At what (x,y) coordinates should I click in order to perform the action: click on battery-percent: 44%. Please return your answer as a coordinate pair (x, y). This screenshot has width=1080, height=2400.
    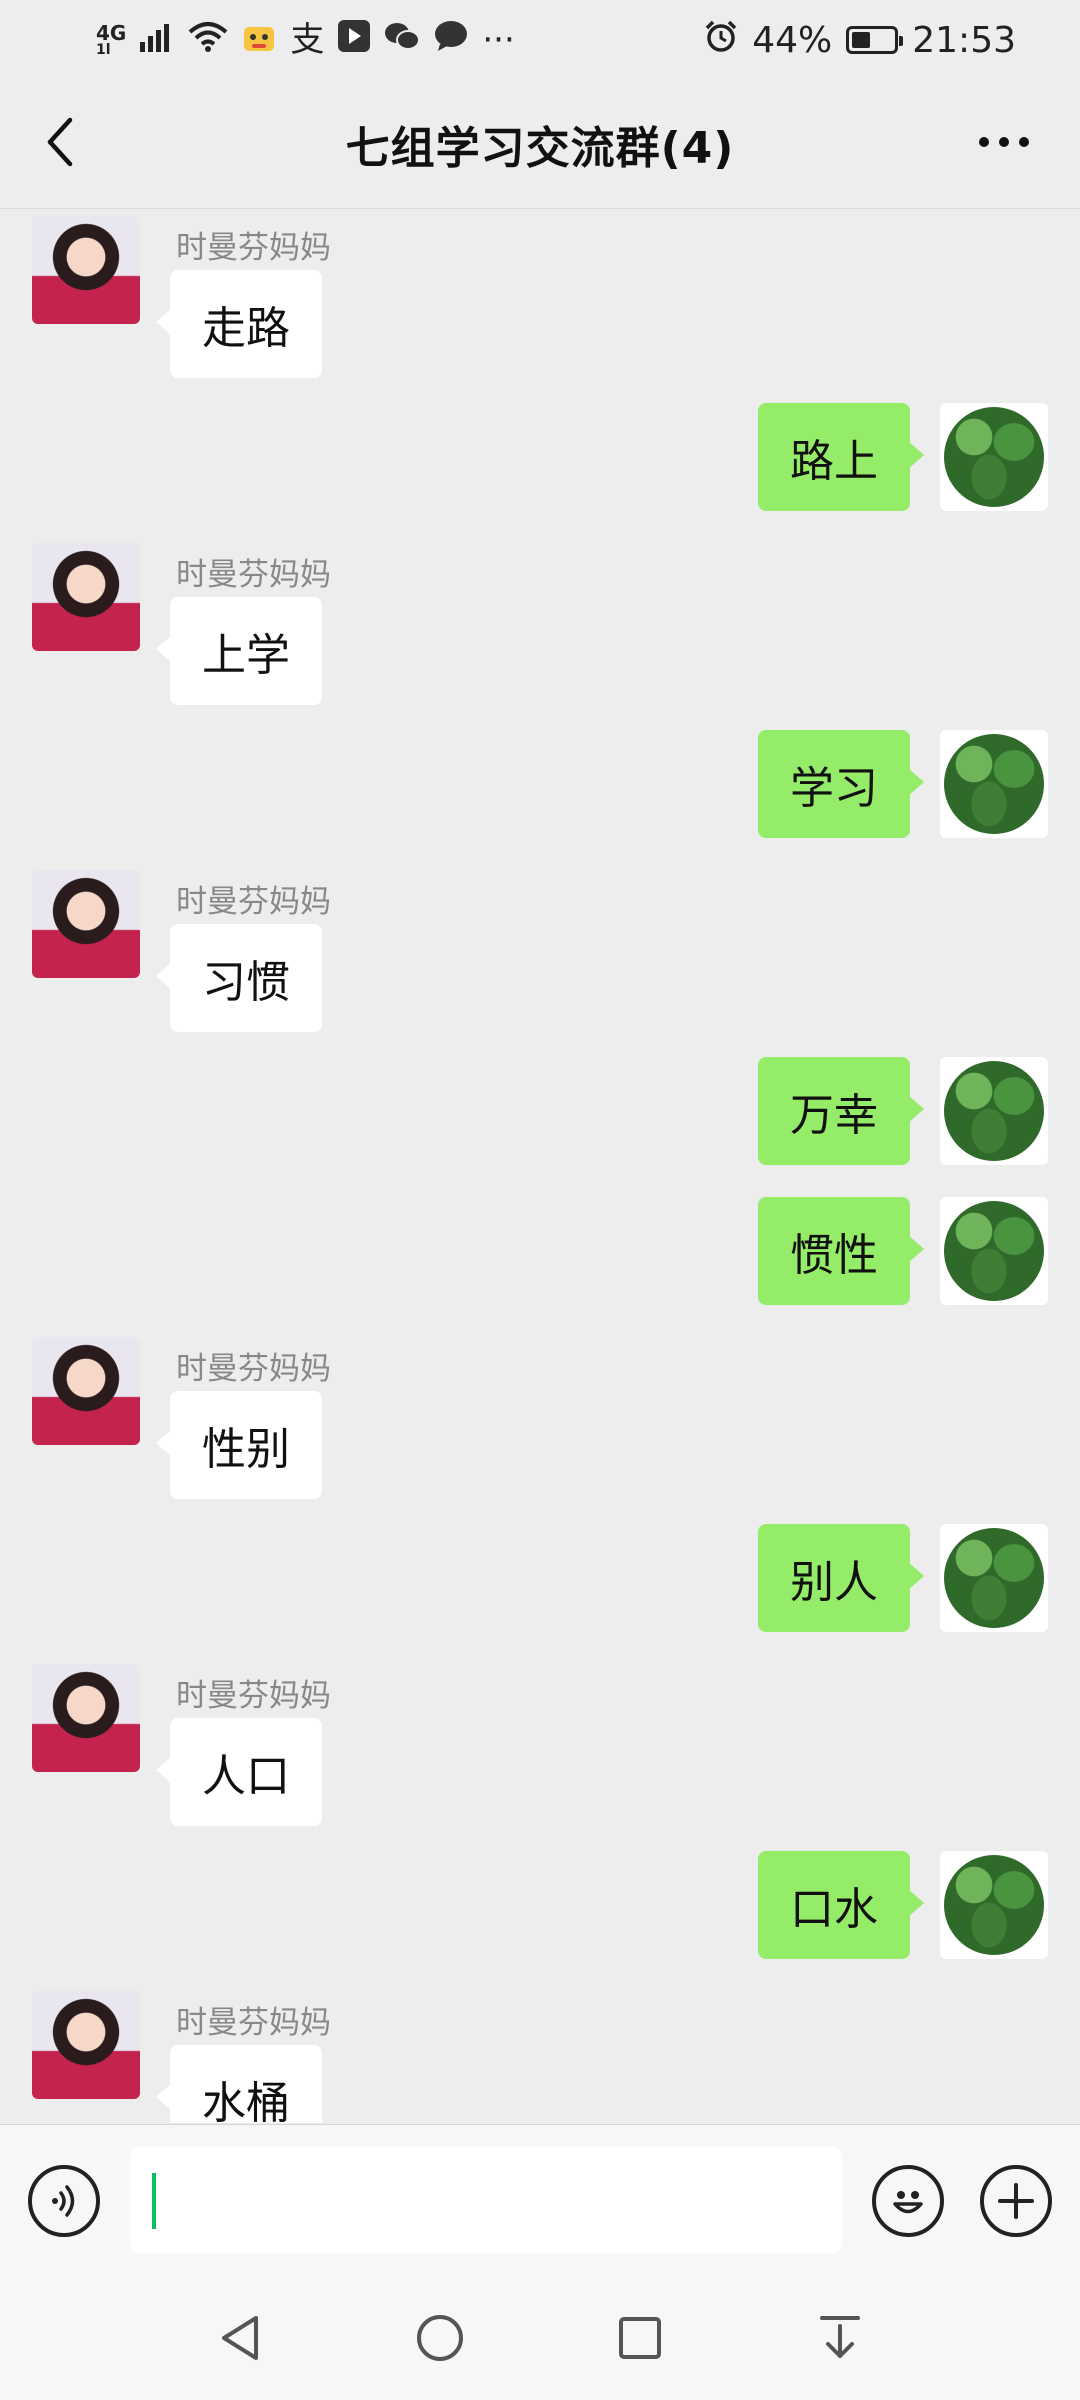
    Looking at the image, I should click on (792, 40).